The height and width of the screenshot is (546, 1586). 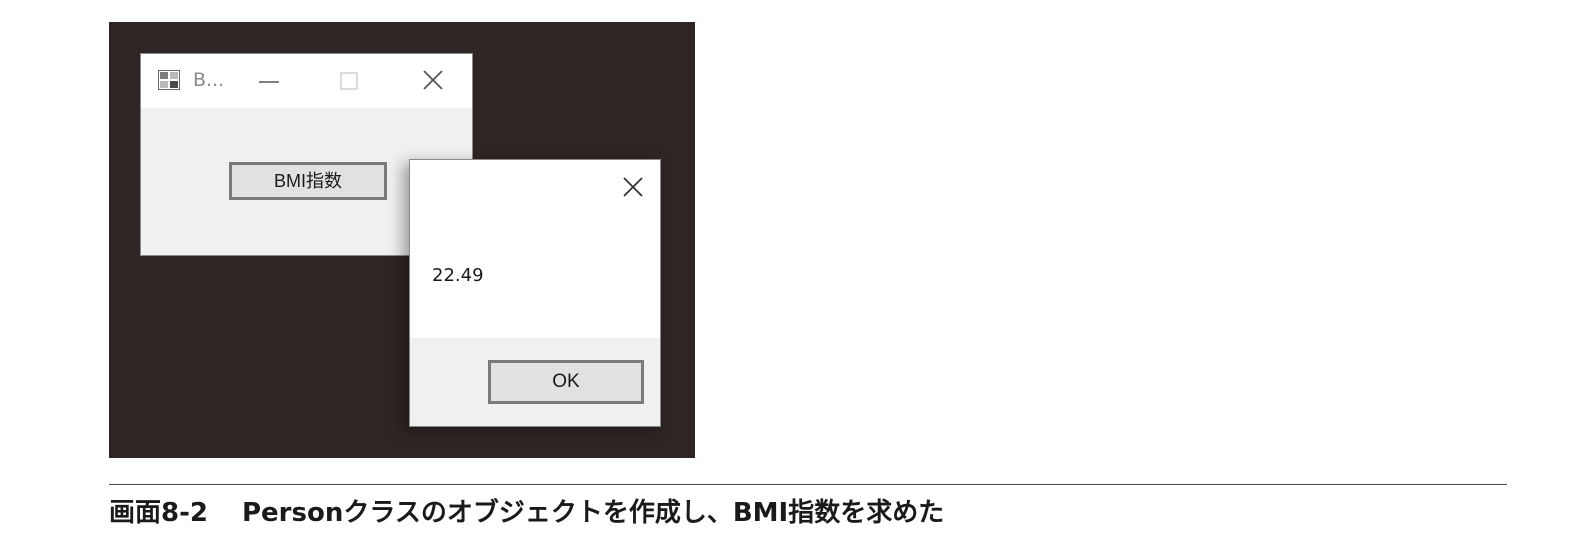 What do you see at coordinates (535, 293) in the screenshot?
I see `message-box-dialog: 22.49 OK` at bounding box center [535, 293].